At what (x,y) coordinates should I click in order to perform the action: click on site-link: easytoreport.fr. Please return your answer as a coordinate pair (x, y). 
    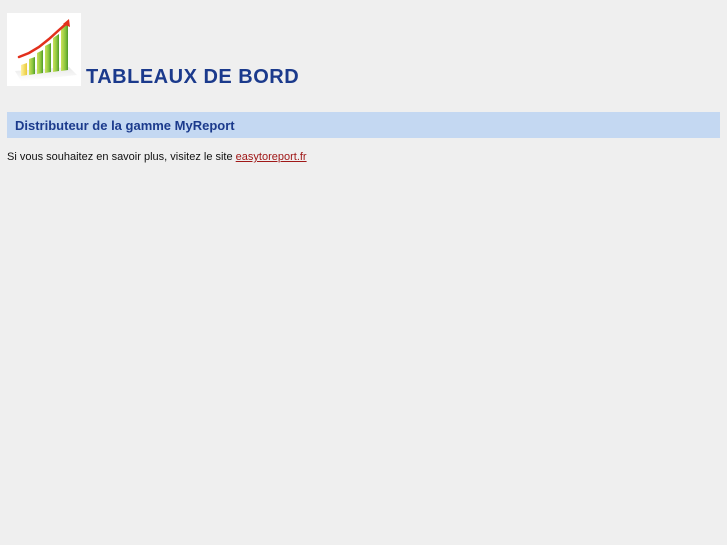
    Looking at the image, I should click on (271, 157).